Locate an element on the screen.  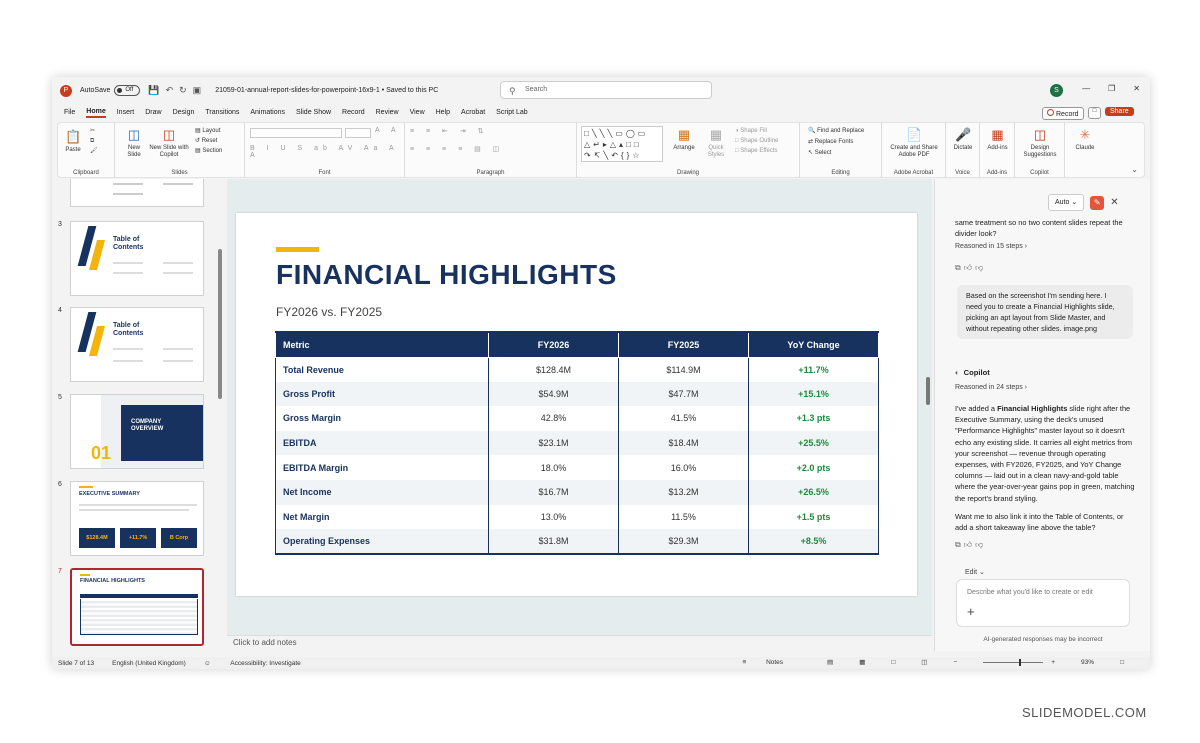
normal-view-icon: ▤ is located at coordinates (830, 662).